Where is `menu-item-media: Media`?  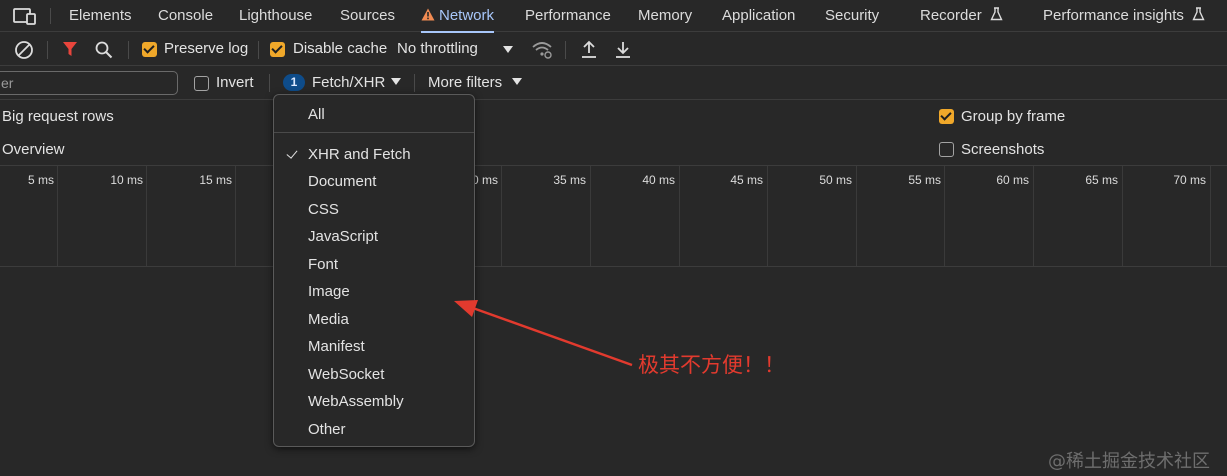 menu-item-media: Media is located at coordinates (328, 319).